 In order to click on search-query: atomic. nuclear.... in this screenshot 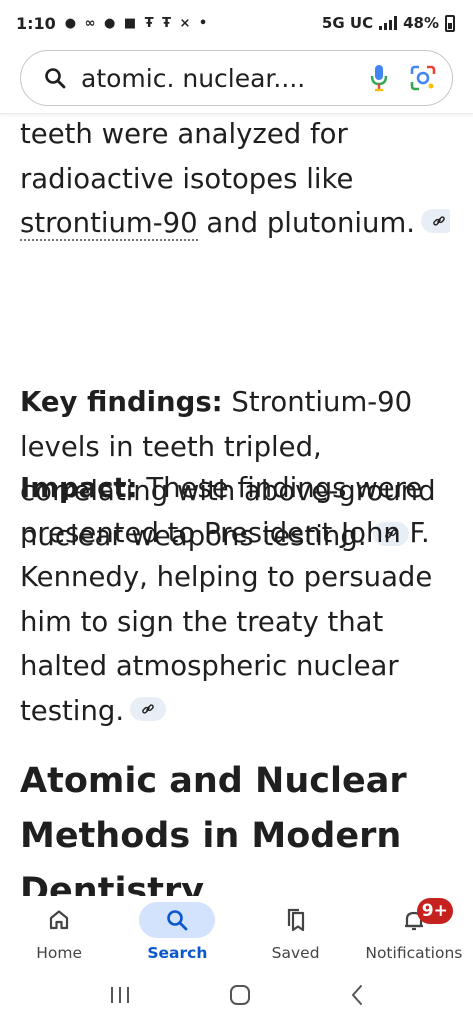, I will do `click(225, 78)`.